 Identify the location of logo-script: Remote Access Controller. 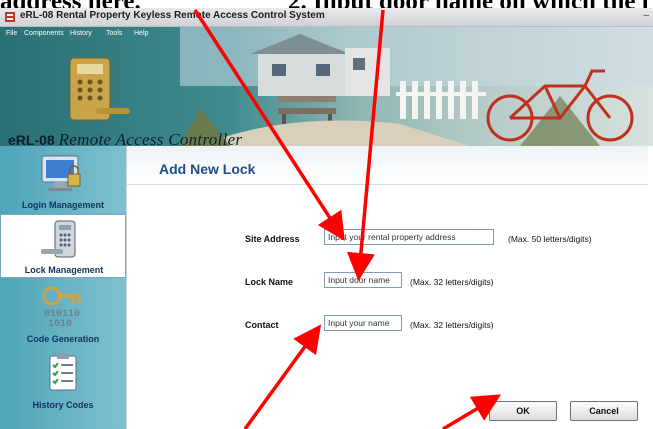
(150, 138).